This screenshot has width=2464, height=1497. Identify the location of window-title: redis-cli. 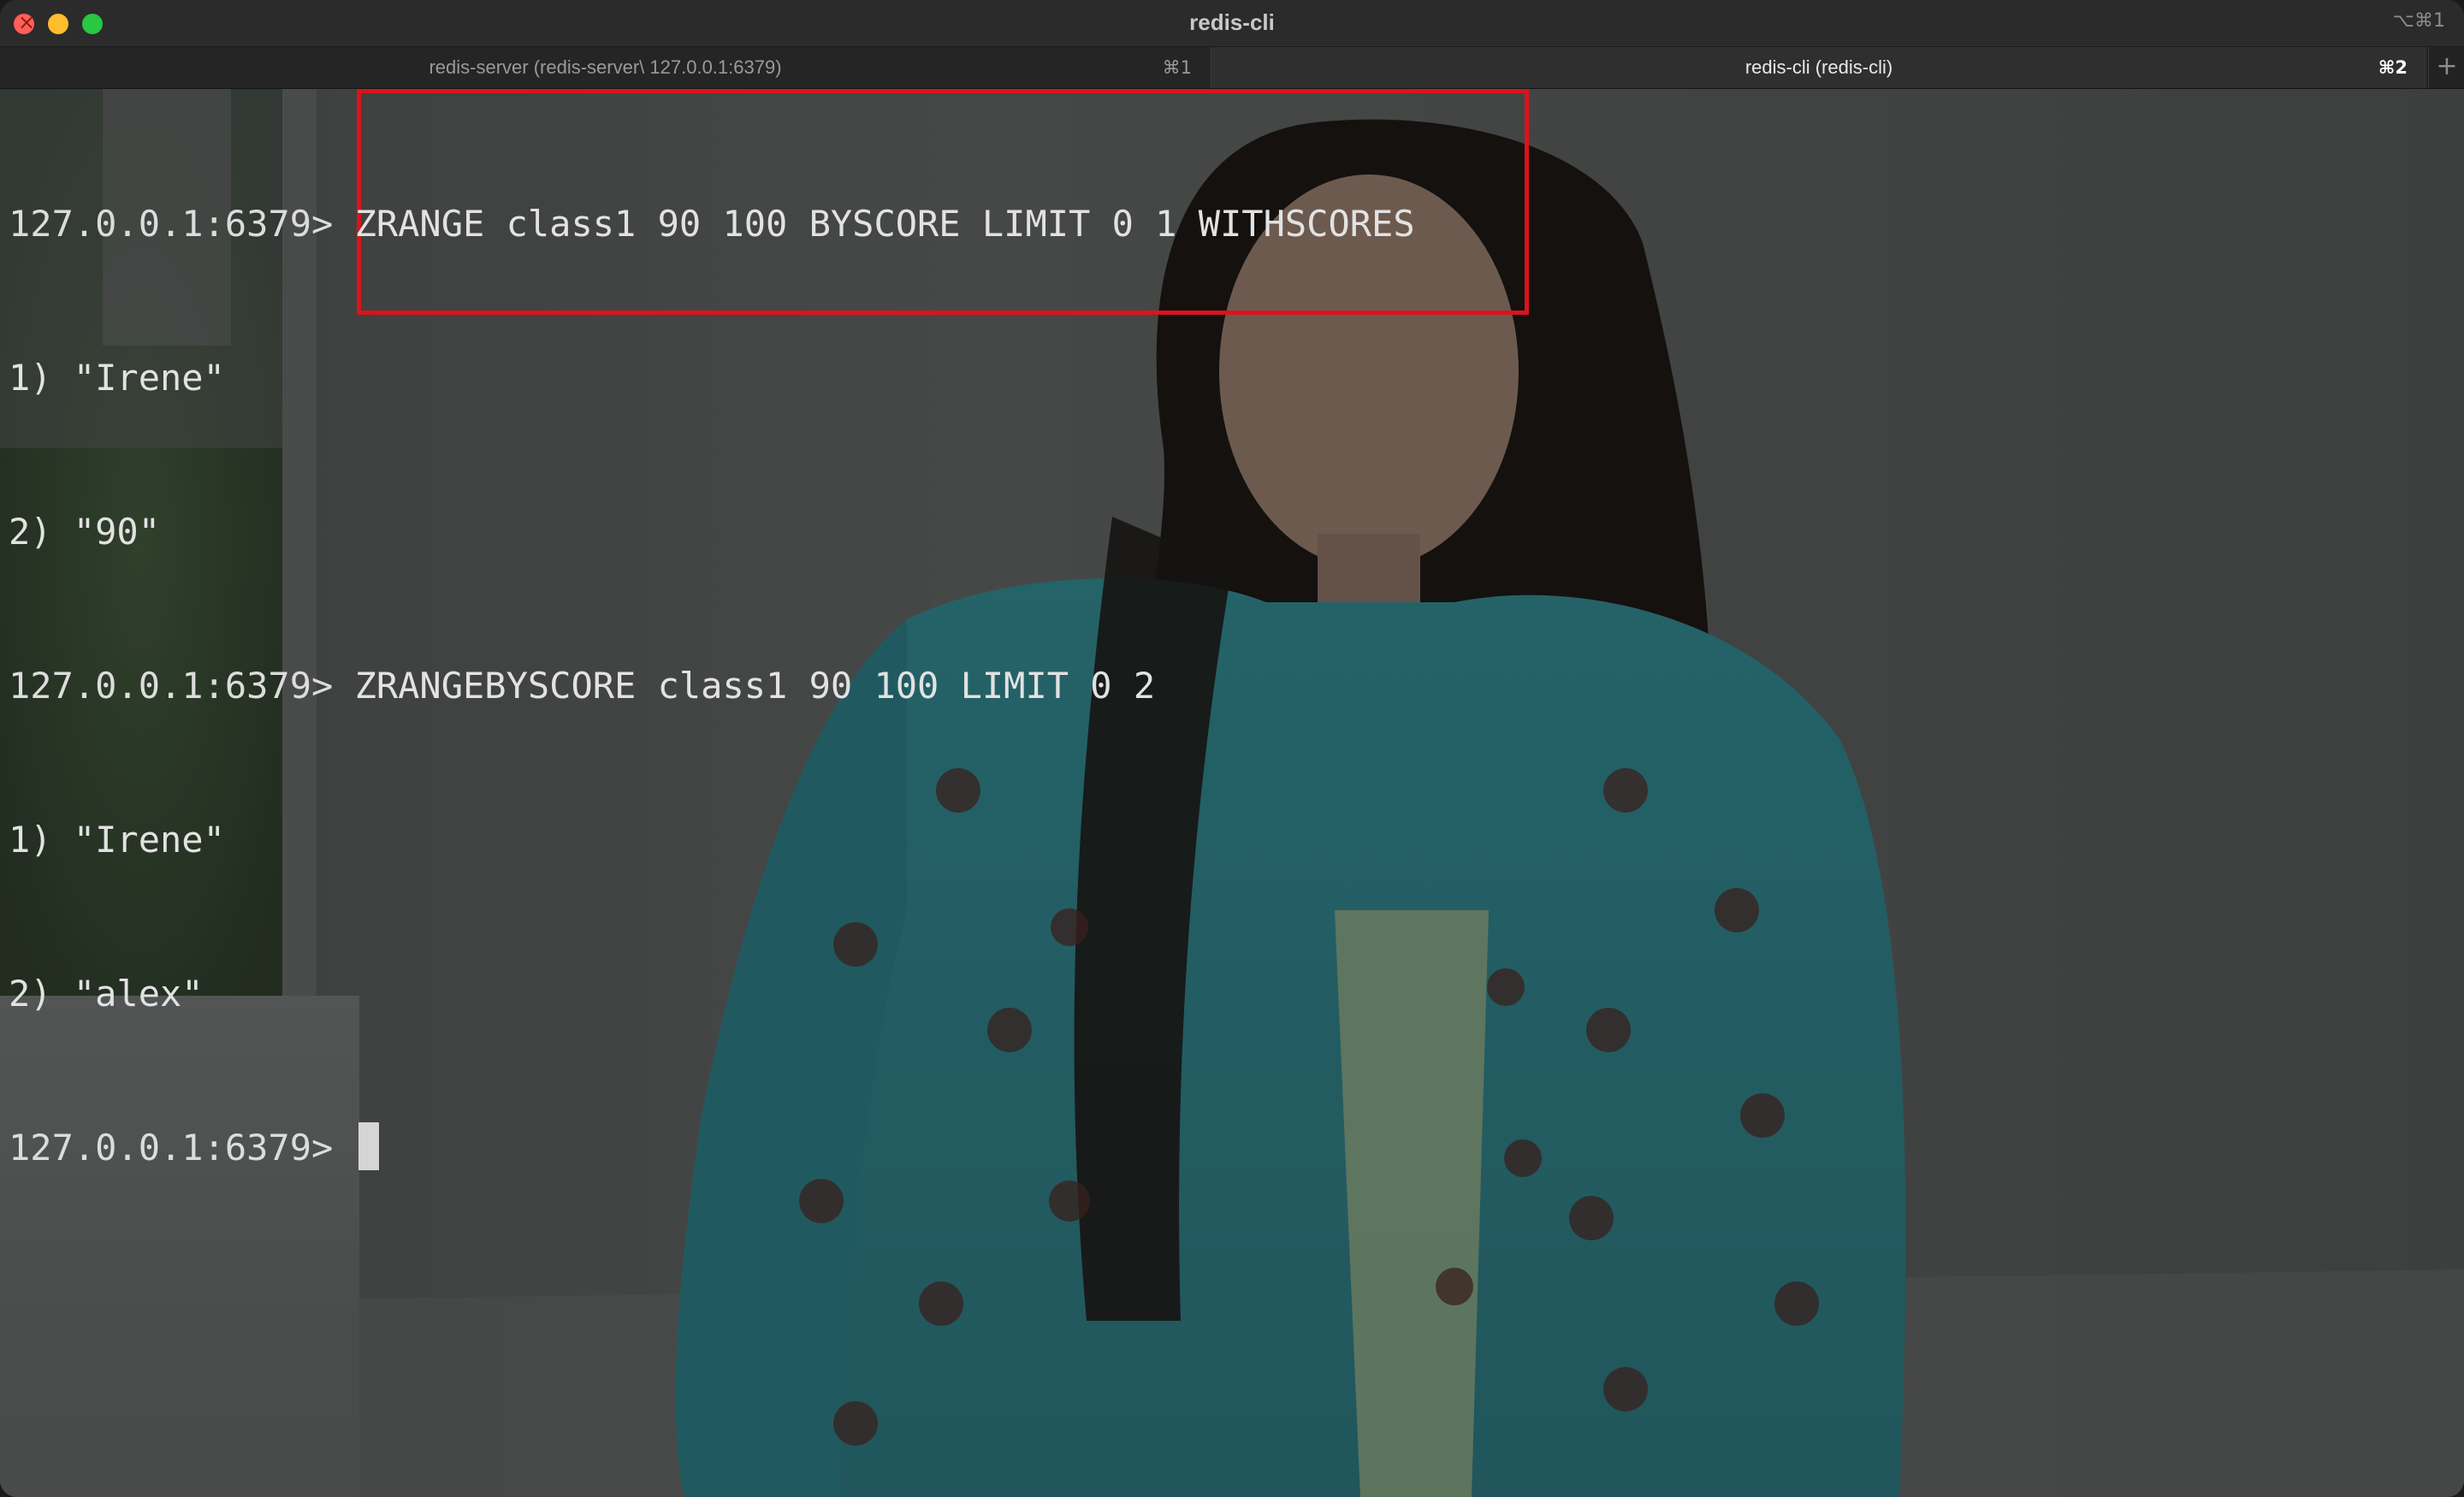
(1232, 22).